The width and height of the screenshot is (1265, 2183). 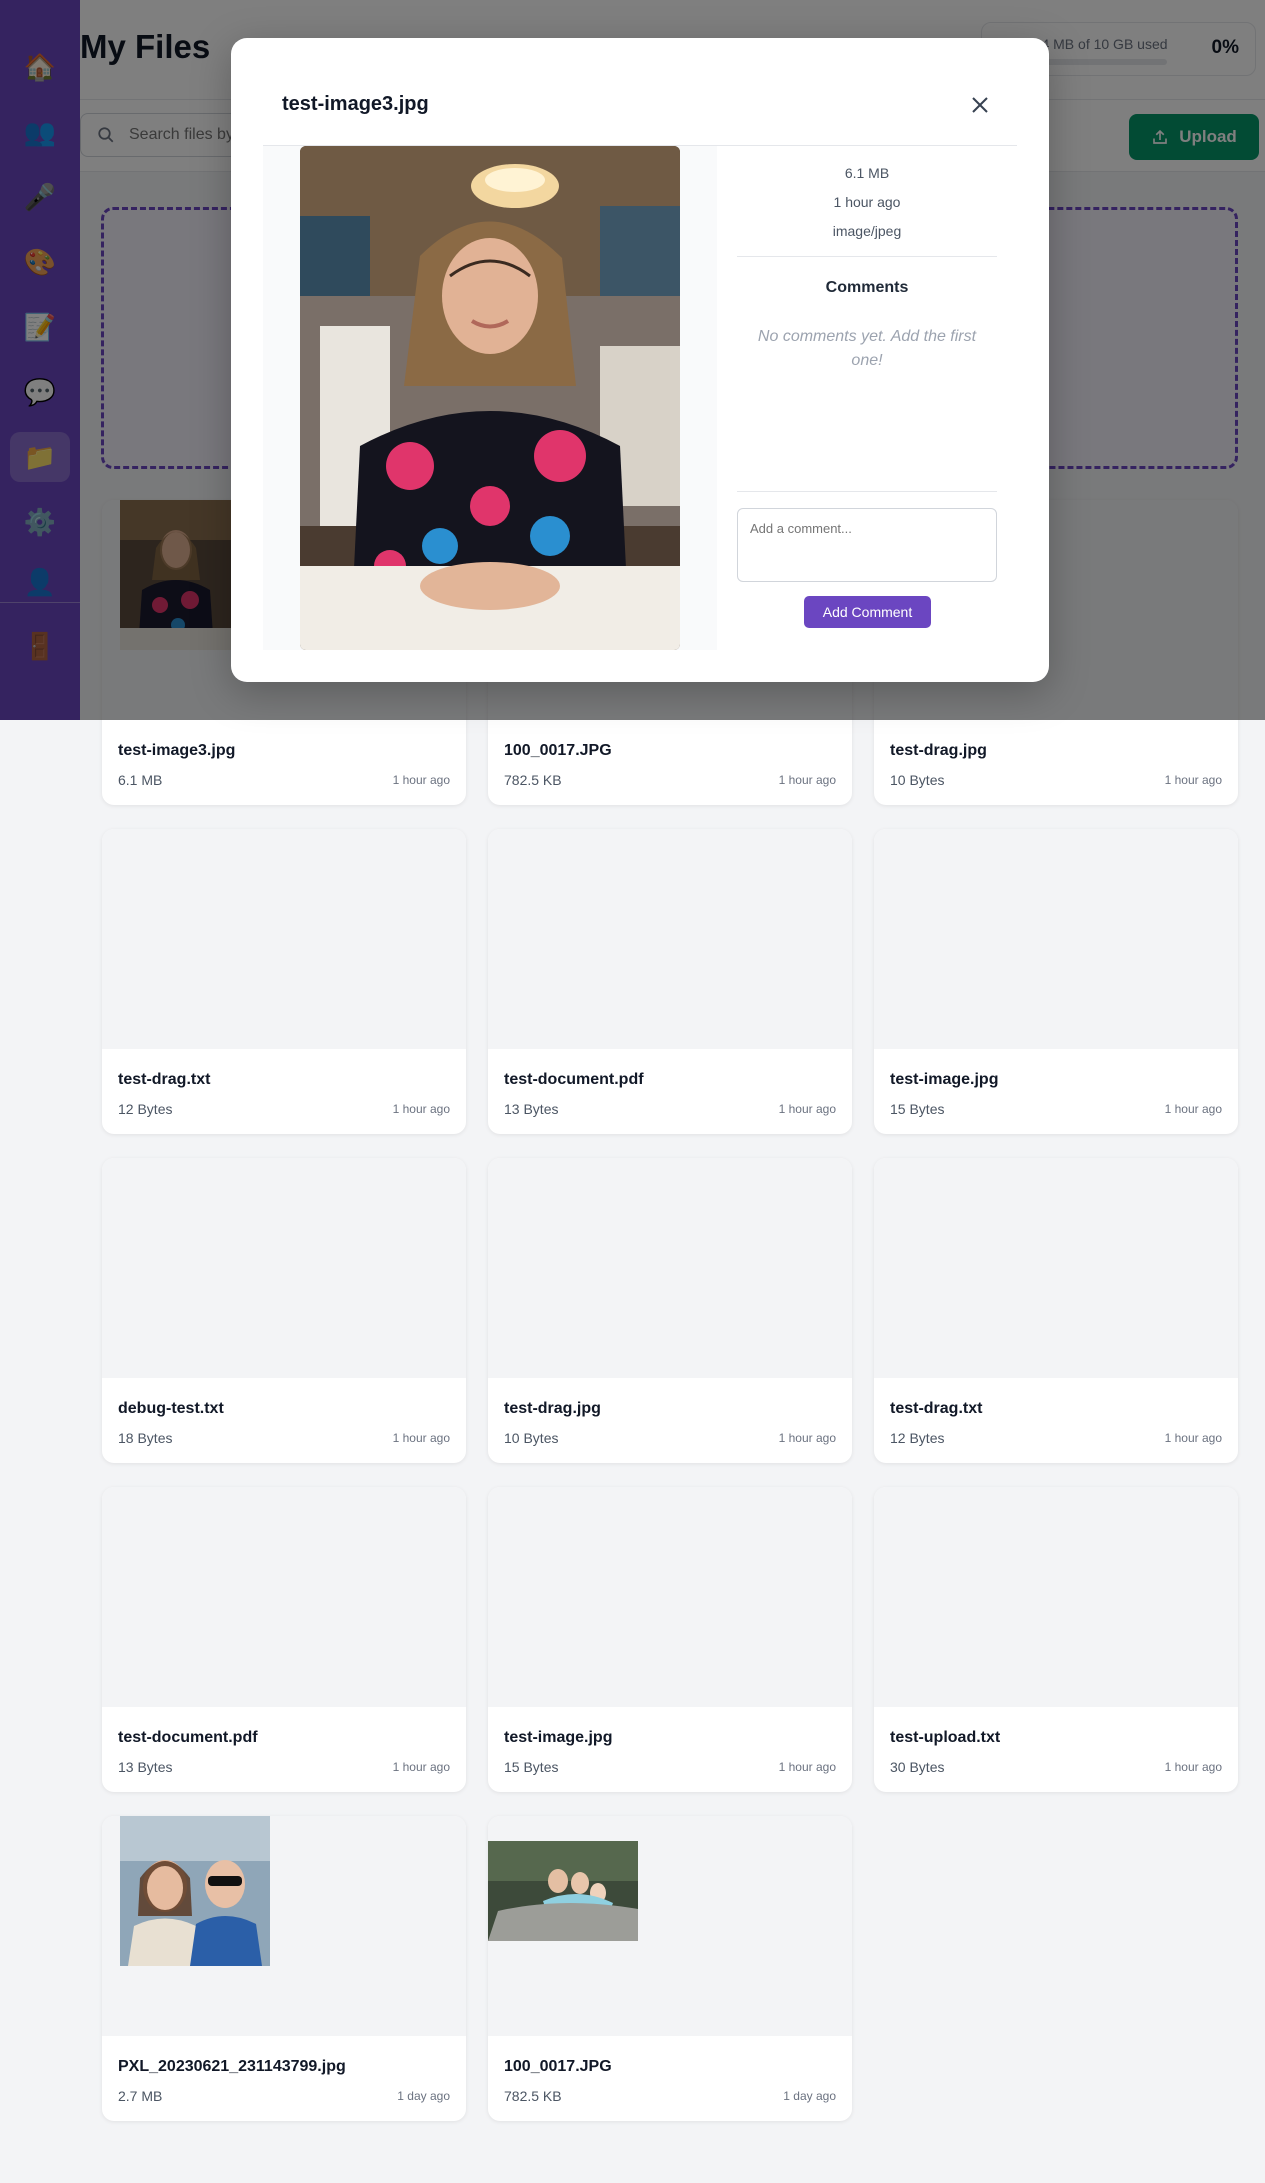 What do you see at coordinates (945, 1737) in the screenshot?
I see `file-name: test-upload.txt` at bounding box center [945, 1737].